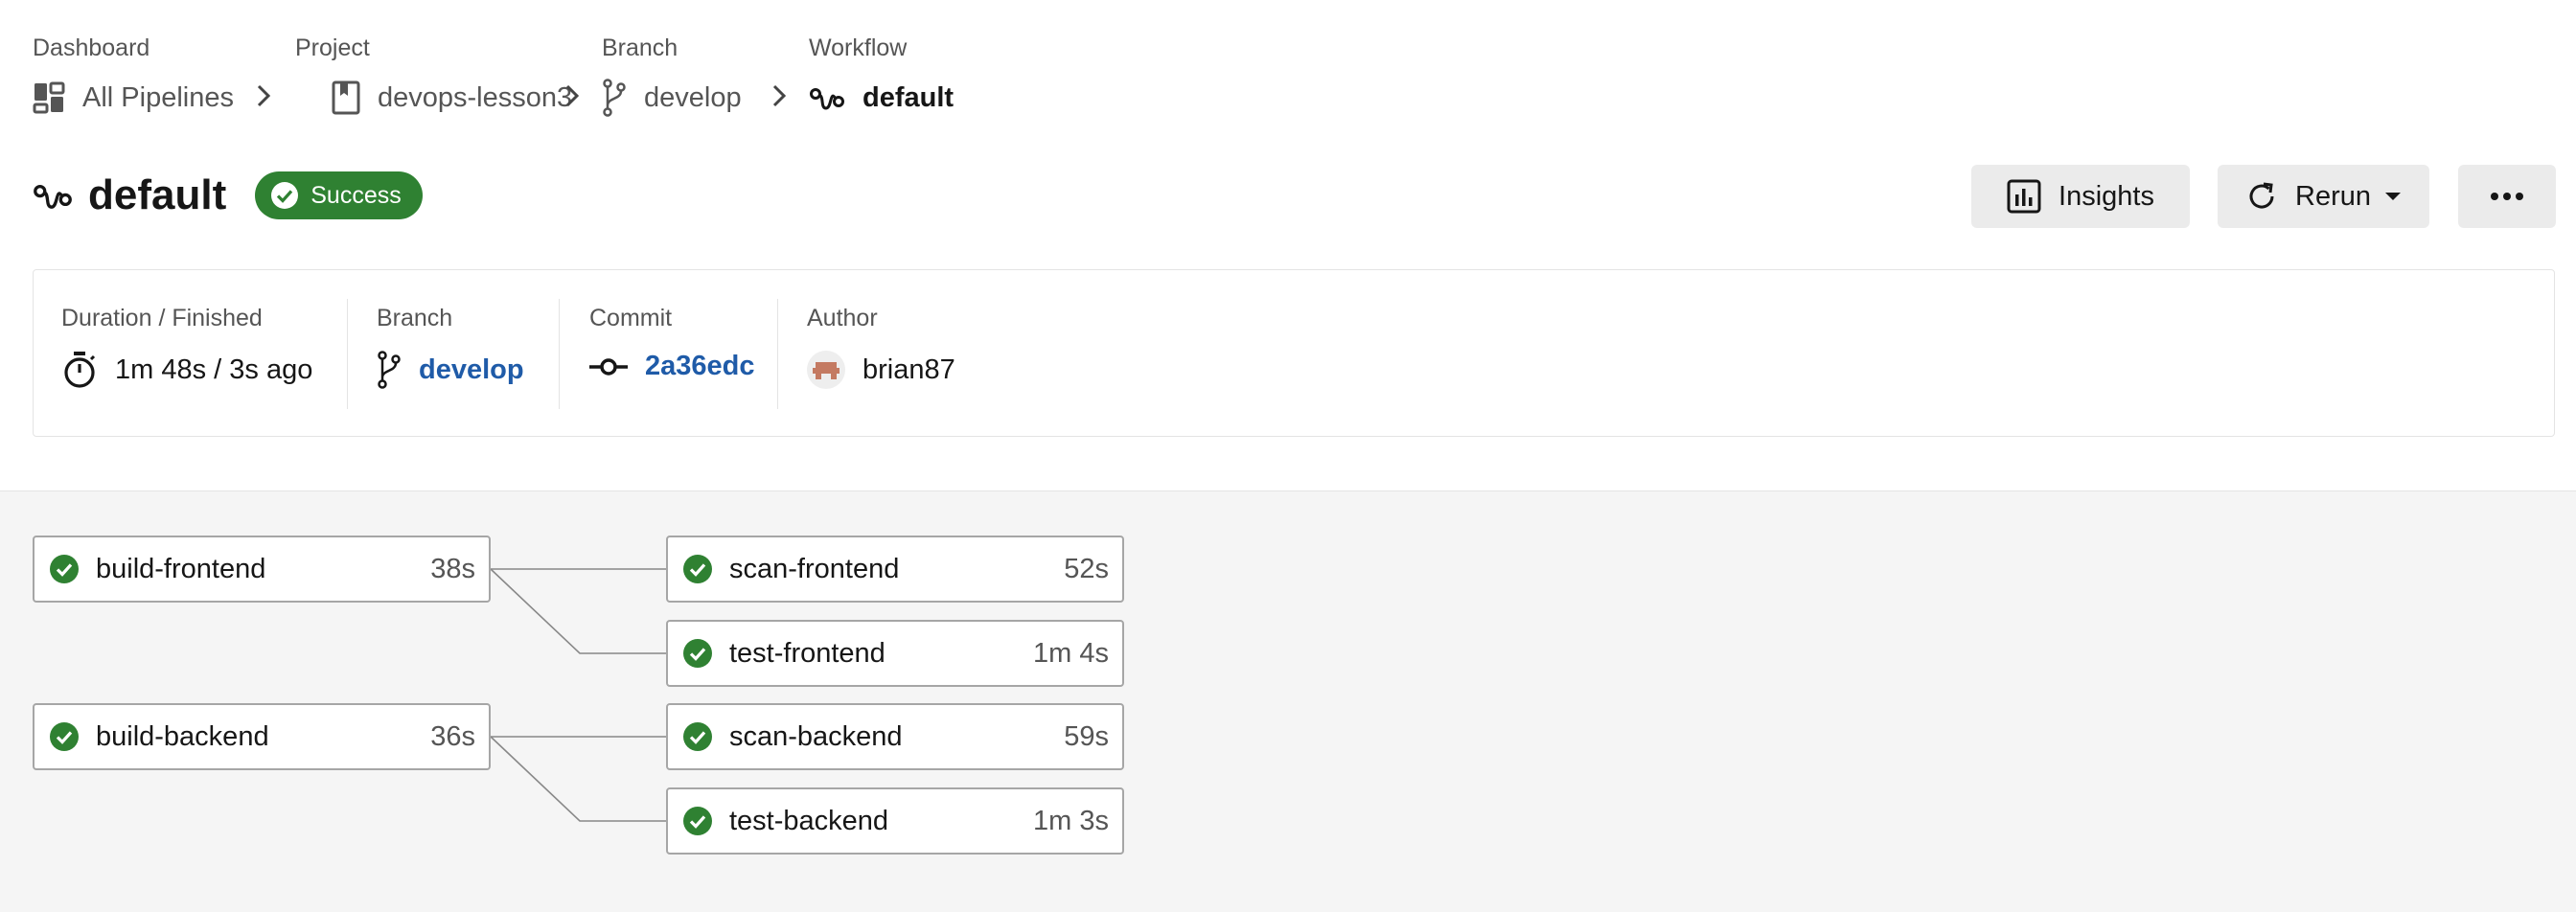  Describe the element at coordinates (1071, 653) in the screenshot. I see `job-duration: 1m 4s` at that location.